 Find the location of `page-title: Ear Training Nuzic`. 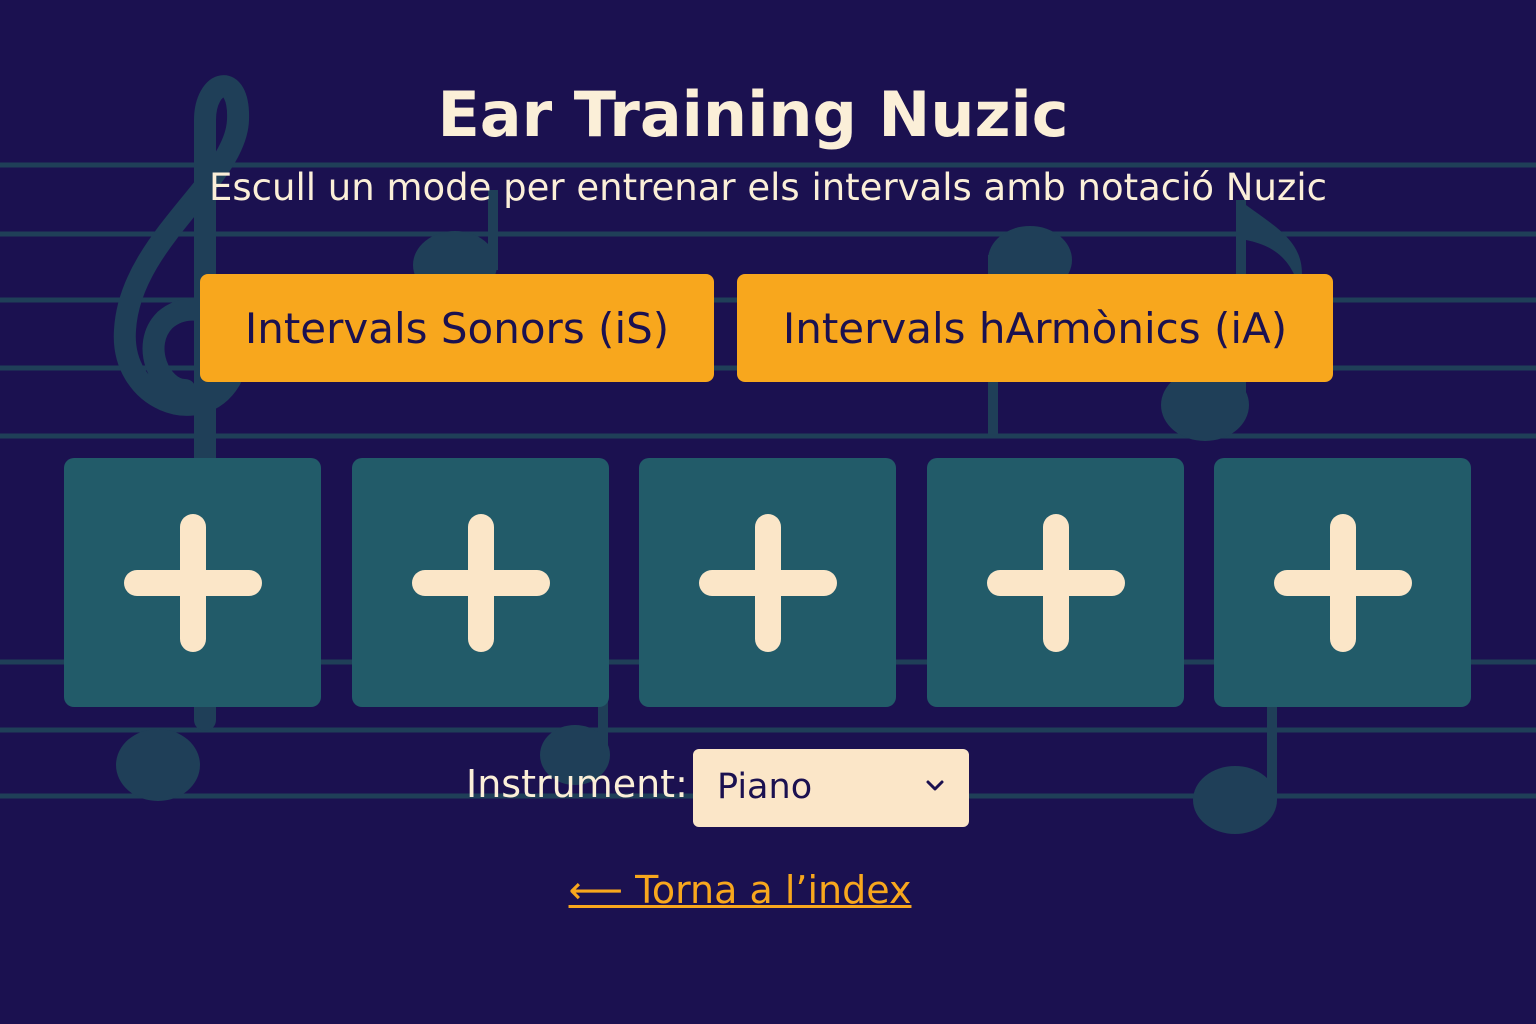

page-title: Ear Training Nuzic is located at coordinates (753, 114).